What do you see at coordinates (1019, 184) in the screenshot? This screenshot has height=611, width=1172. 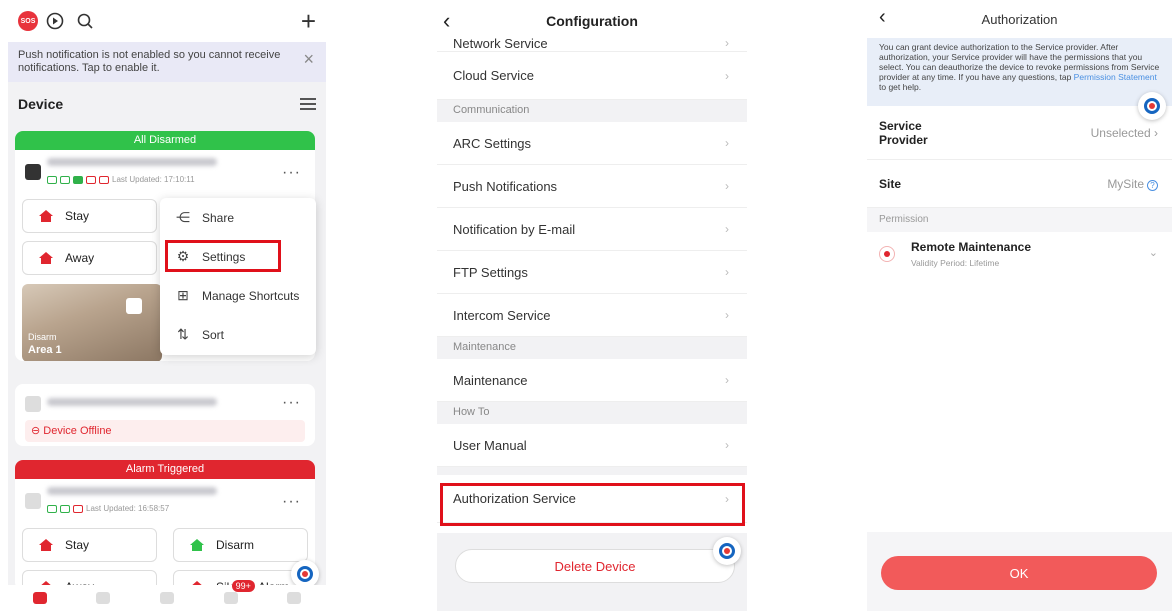 I see `row-site: Site MySite?` at bounding box center [1019, 184].